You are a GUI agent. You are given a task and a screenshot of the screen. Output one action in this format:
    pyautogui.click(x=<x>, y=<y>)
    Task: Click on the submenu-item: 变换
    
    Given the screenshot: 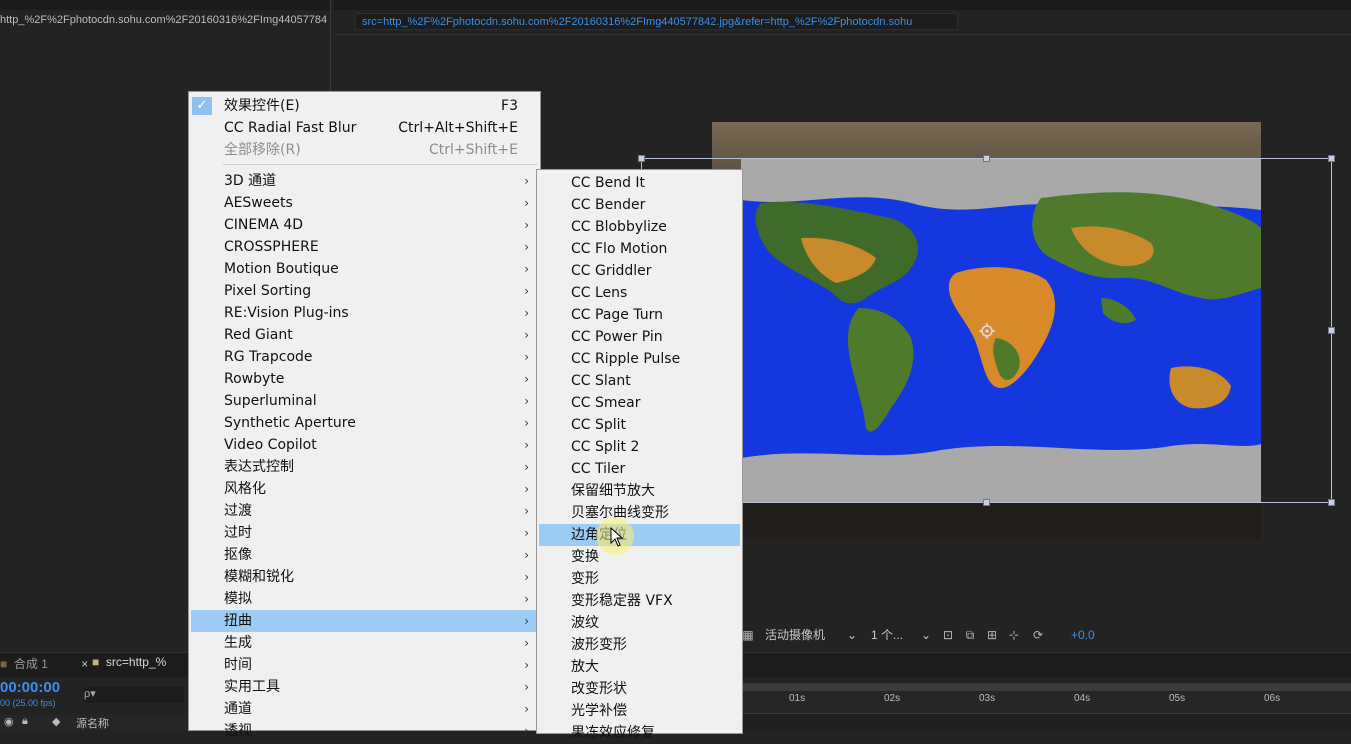 What is the action you would take?
    pyautogui.click(x=639, y=557)
    